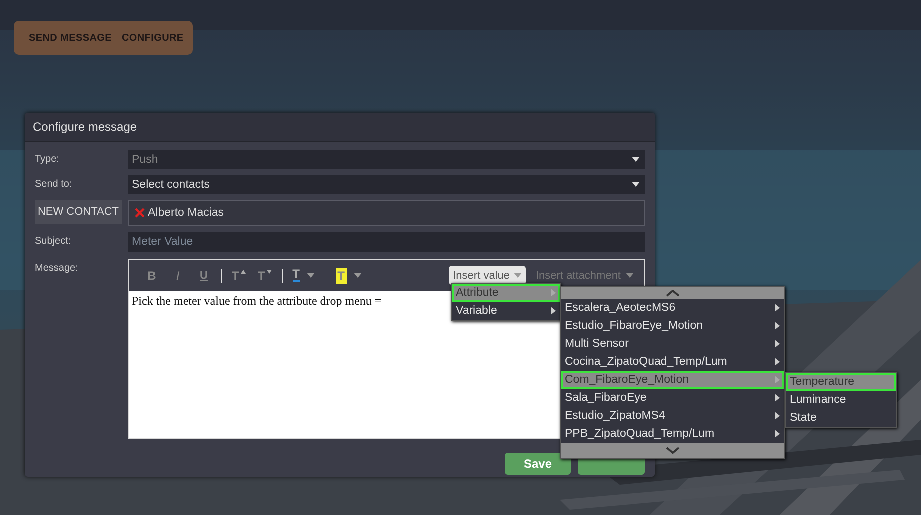 This screenshot has height=515, width=921. I want to click on color-button: T, so click(304, 276).